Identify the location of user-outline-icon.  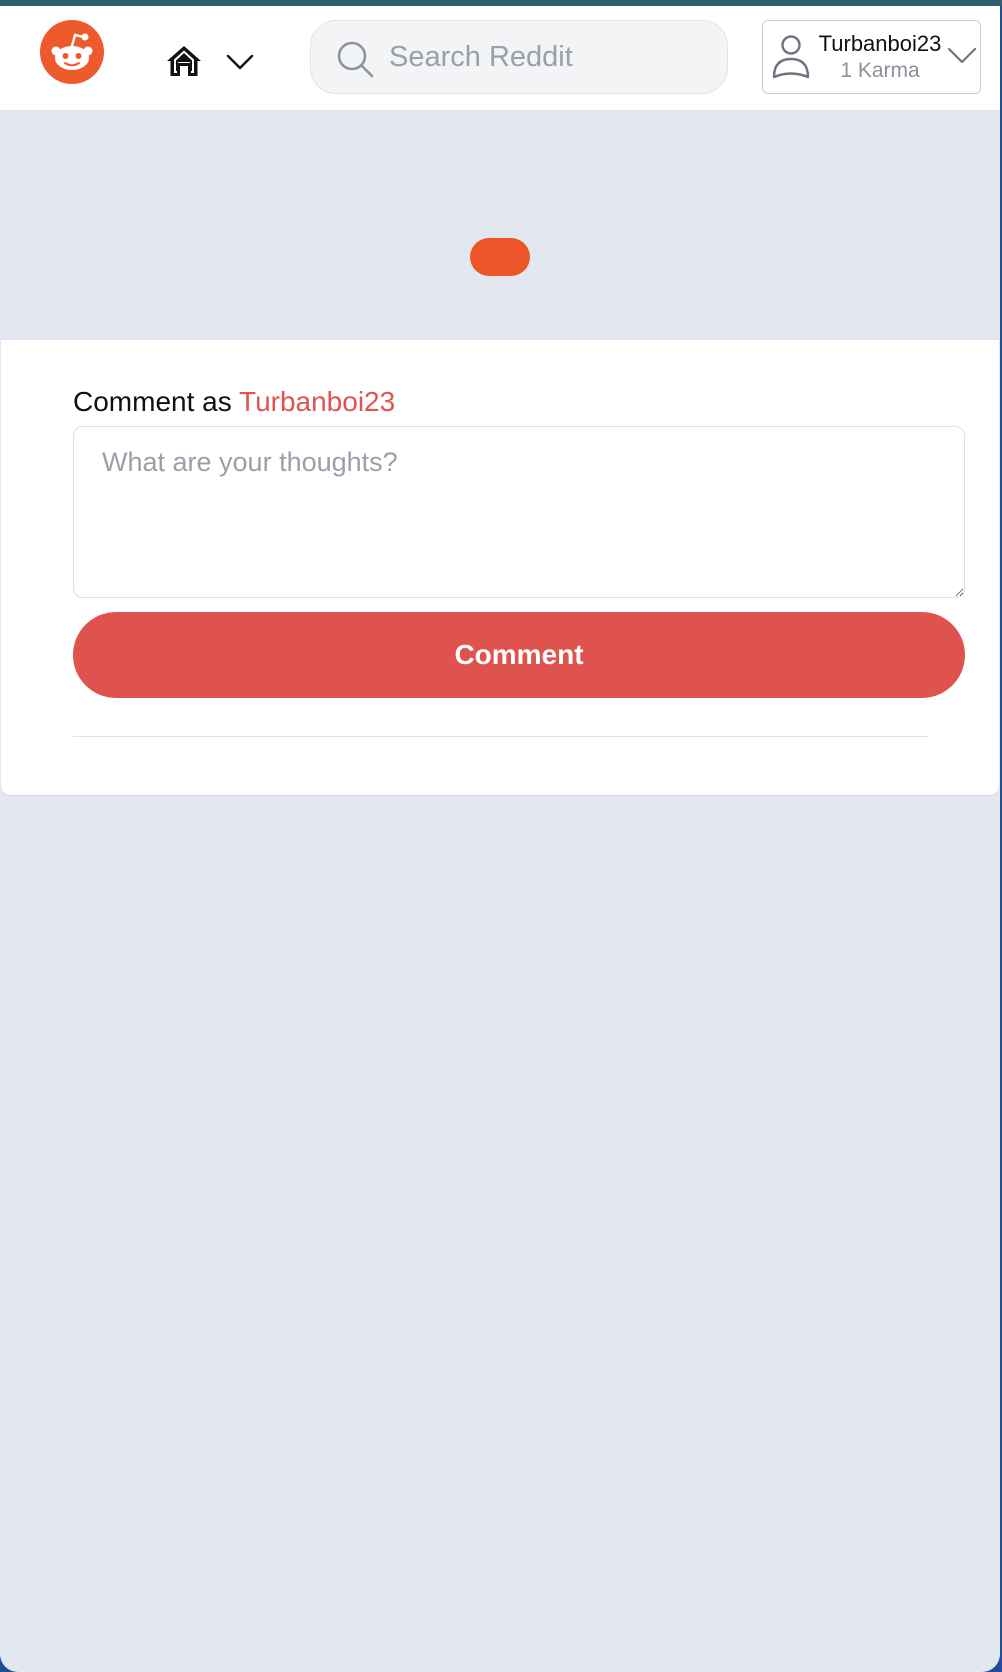
(791, 57).